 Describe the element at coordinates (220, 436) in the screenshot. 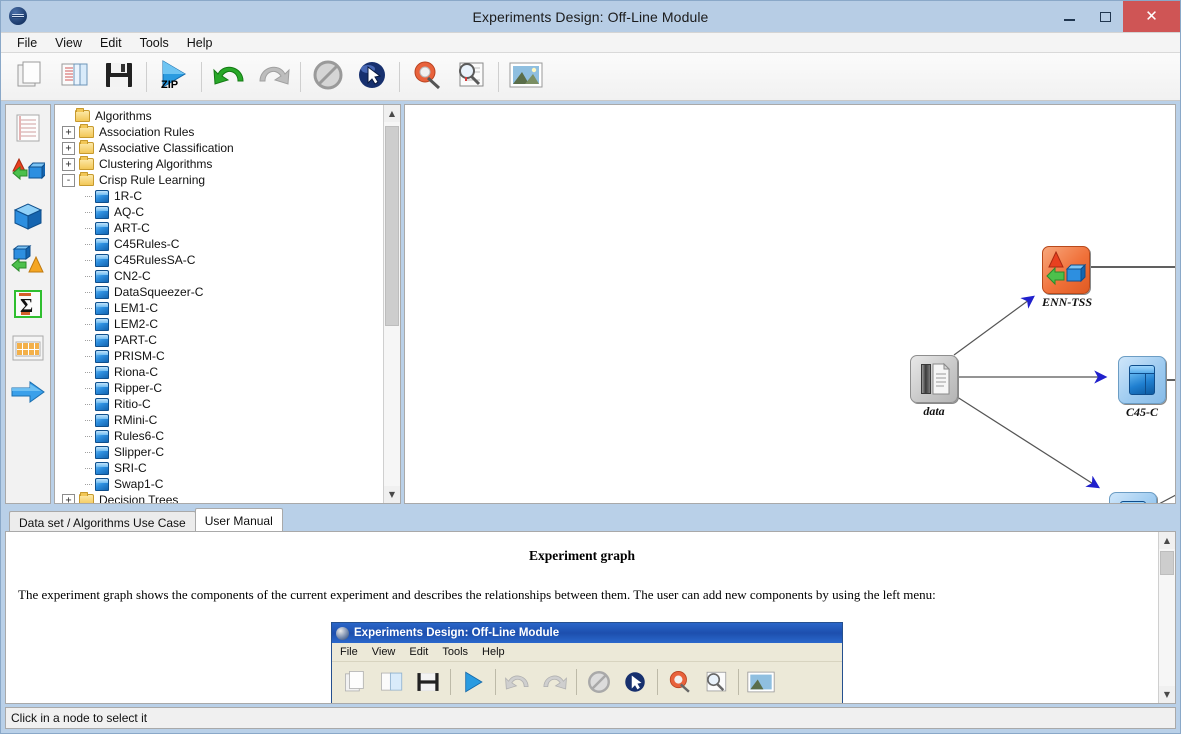

I see `tree-item: Rules6-C` at that location.